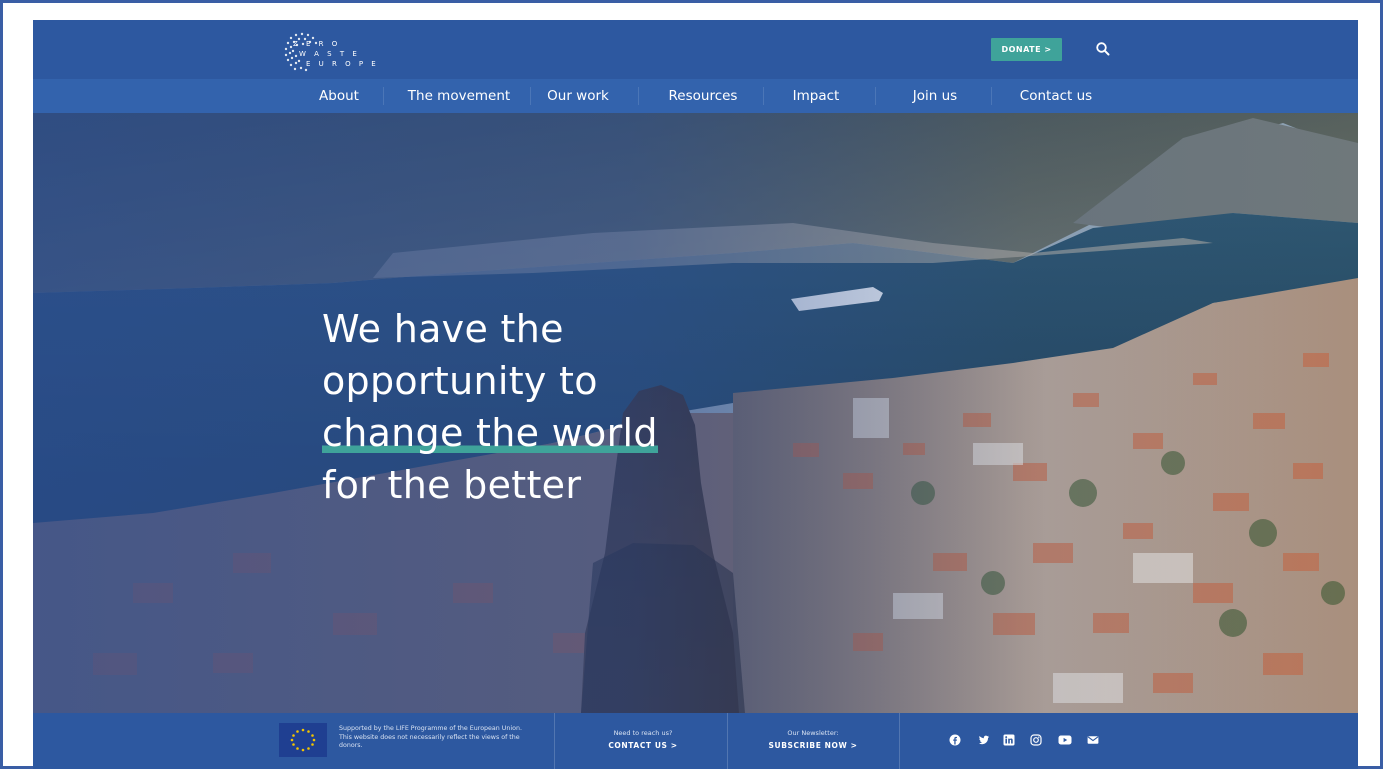 This screenshot has width=1383, height=769. What do you see at coordinates (329, 54) in the screenshot?
I see `logo-text-waste: W A S T E` at bounding box center [329, 54].